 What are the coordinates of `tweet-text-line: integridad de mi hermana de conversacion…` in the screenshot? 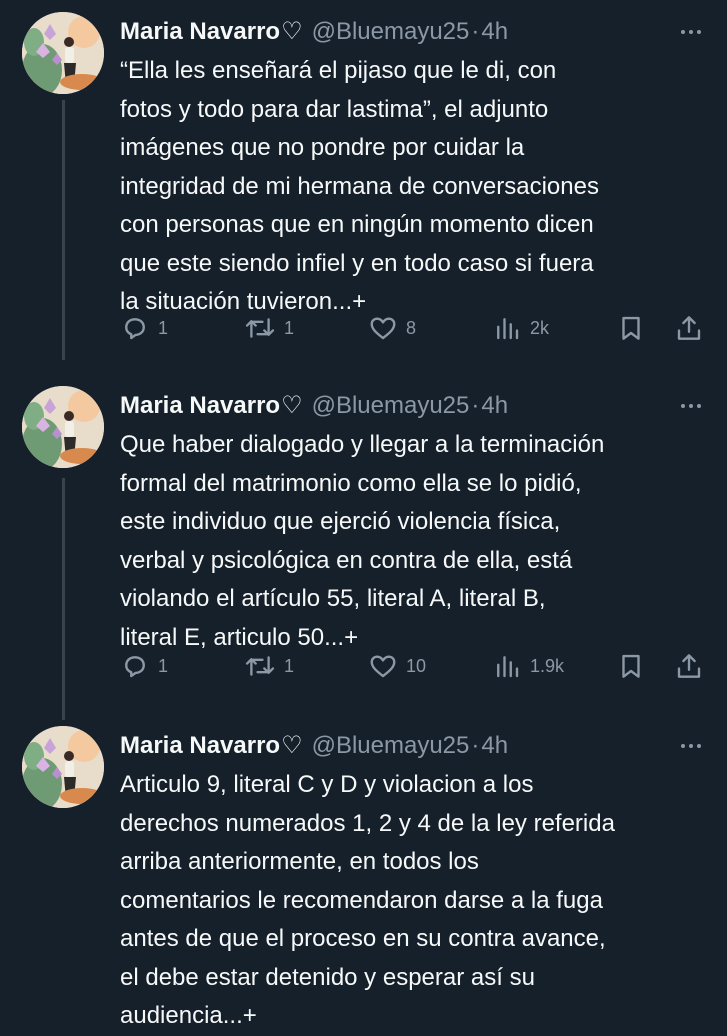 It's located at (359, 186).